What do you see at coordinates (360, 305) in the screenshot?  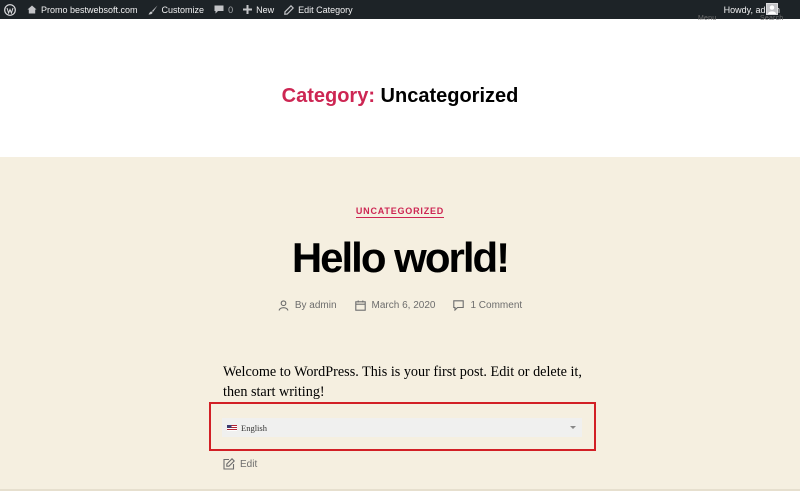 I see `calendar-icon` at bounding box center [360, 305].